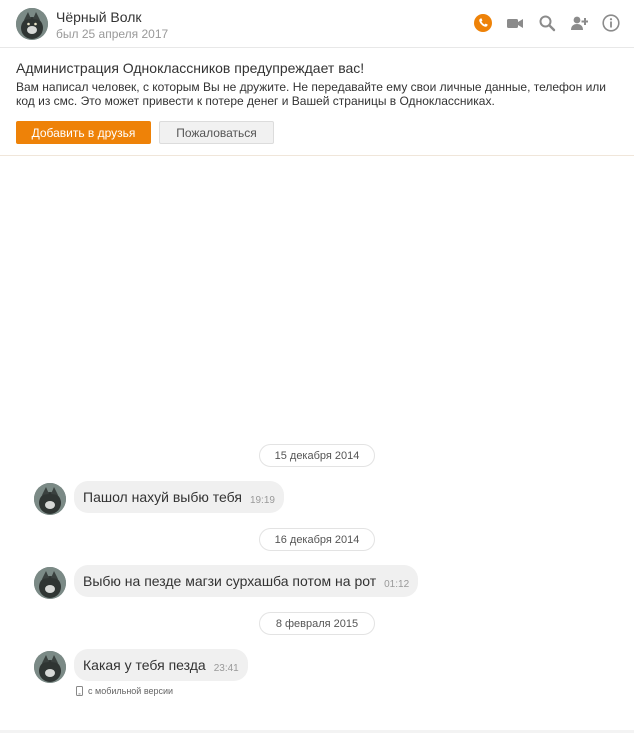 This screenshot has width=634, height=733. I want to click on complain-button: Пожаловаться, so click(216, 132).